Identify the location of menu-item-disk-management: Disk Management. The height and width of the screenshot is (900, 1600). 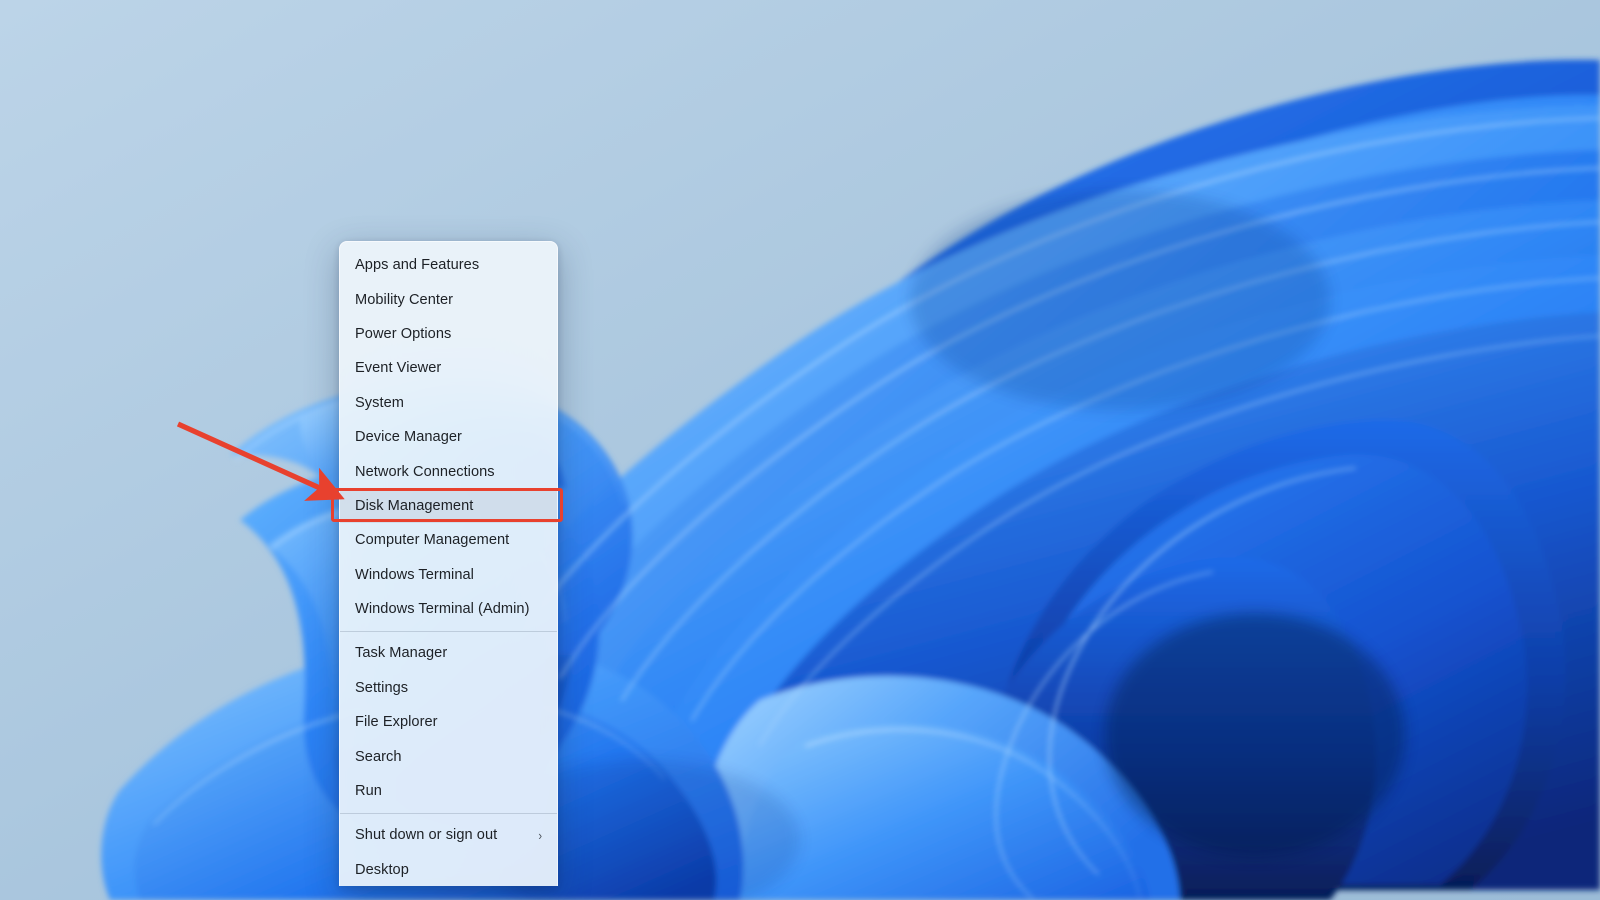
(448, 506).